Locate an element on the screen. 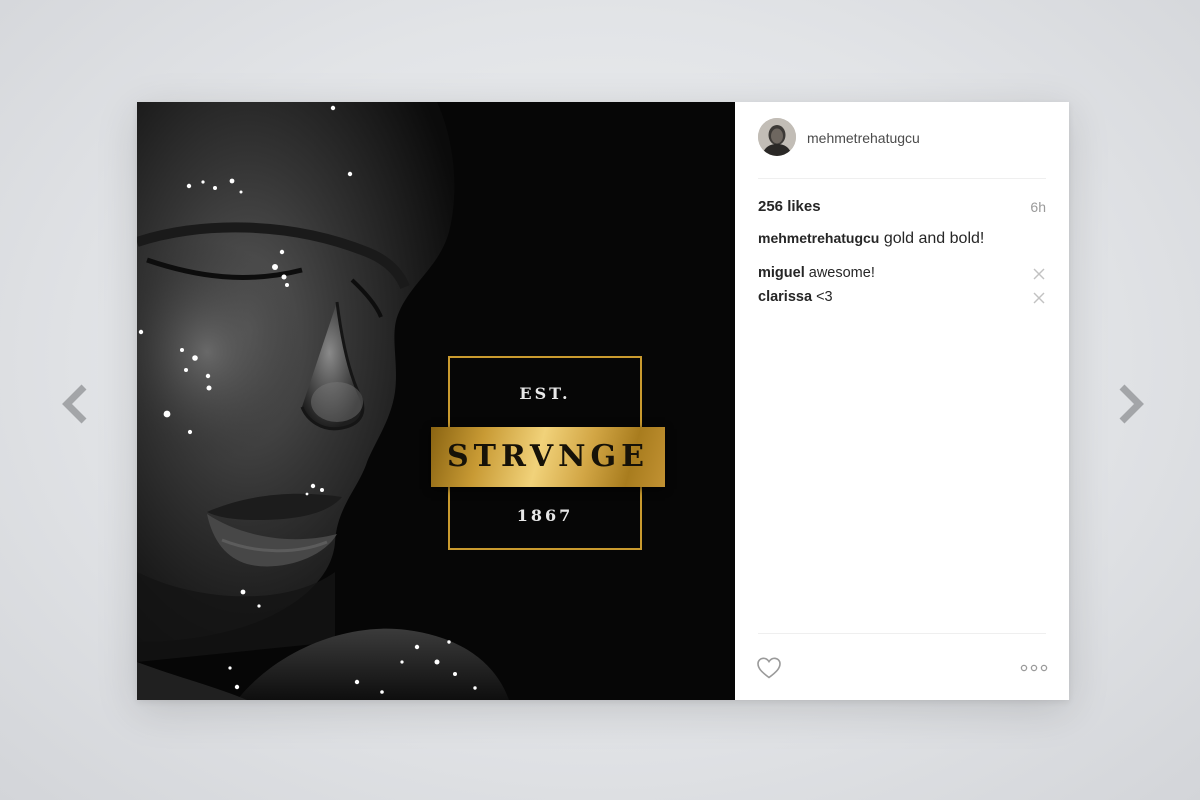 The height and width of the screenshot is (800, 1200). likes-count: 256 likes is located at coordinates (789, 206).